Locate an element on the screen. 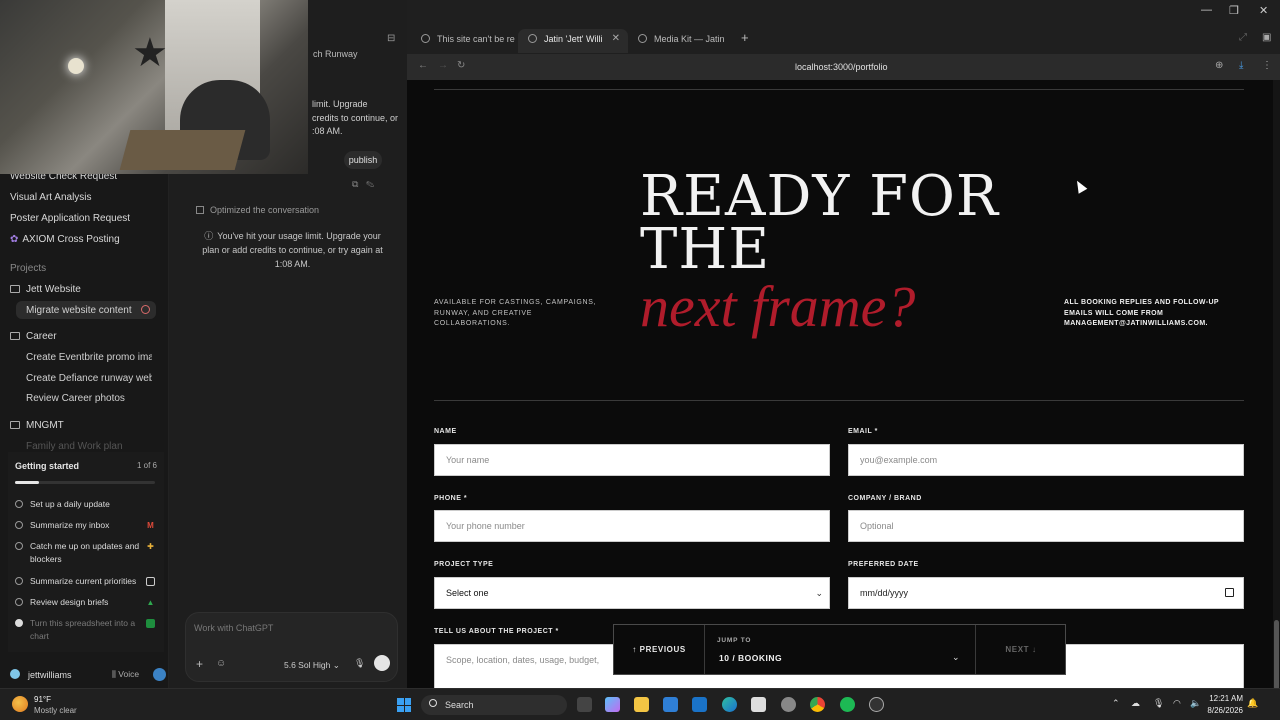 The image size is (1280, 720). site-icon is located at coordinates (532, 38).